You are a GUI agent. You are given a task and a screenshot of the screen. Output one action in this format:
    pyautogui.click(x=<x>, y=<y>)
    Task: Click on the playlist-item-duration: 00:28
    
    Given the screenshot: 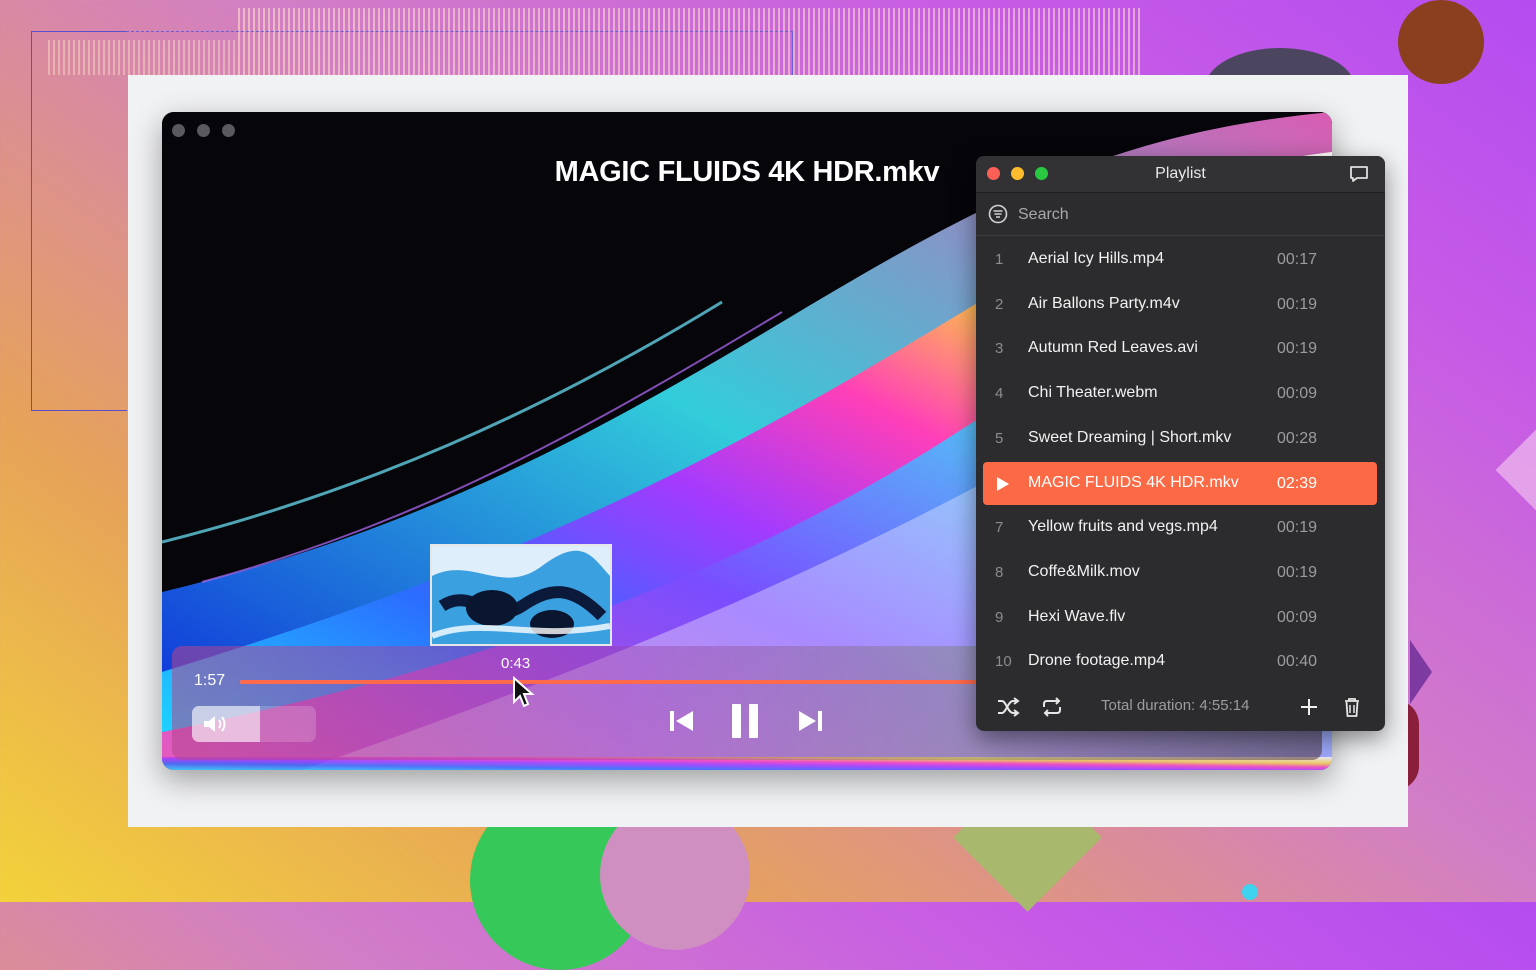 What is the action you would take?
    pyautogui.click(x=1296, y=438)
    